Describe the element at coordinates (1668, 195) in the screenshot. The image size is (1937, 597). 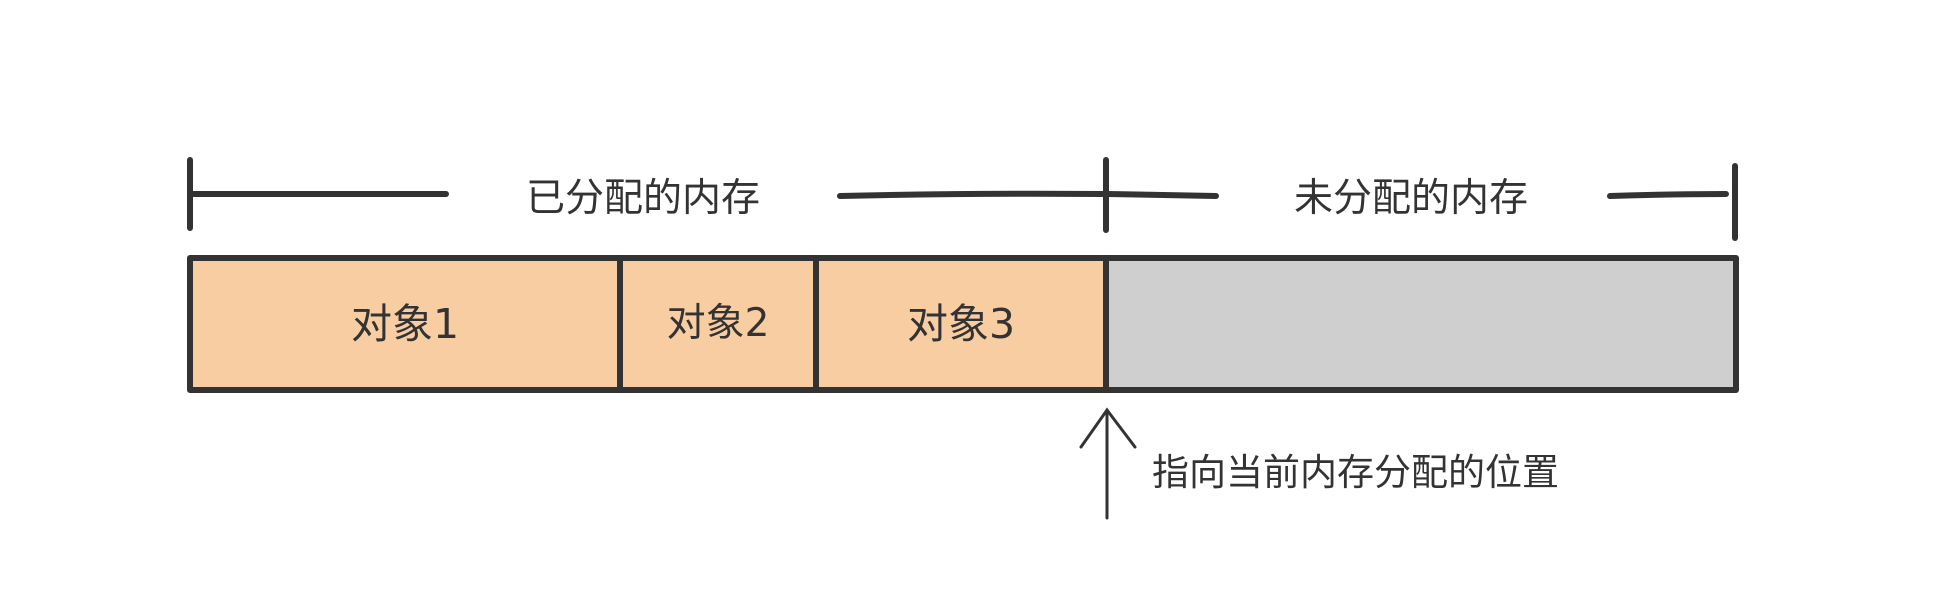
I see `unallocated-bracket-right-line` at that location.